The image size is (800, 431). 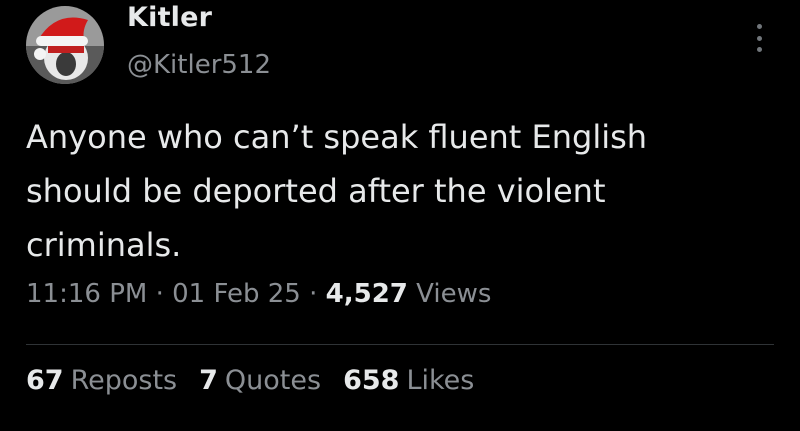 I want to click on quotes-count: 7, so click(x=208, y=380).